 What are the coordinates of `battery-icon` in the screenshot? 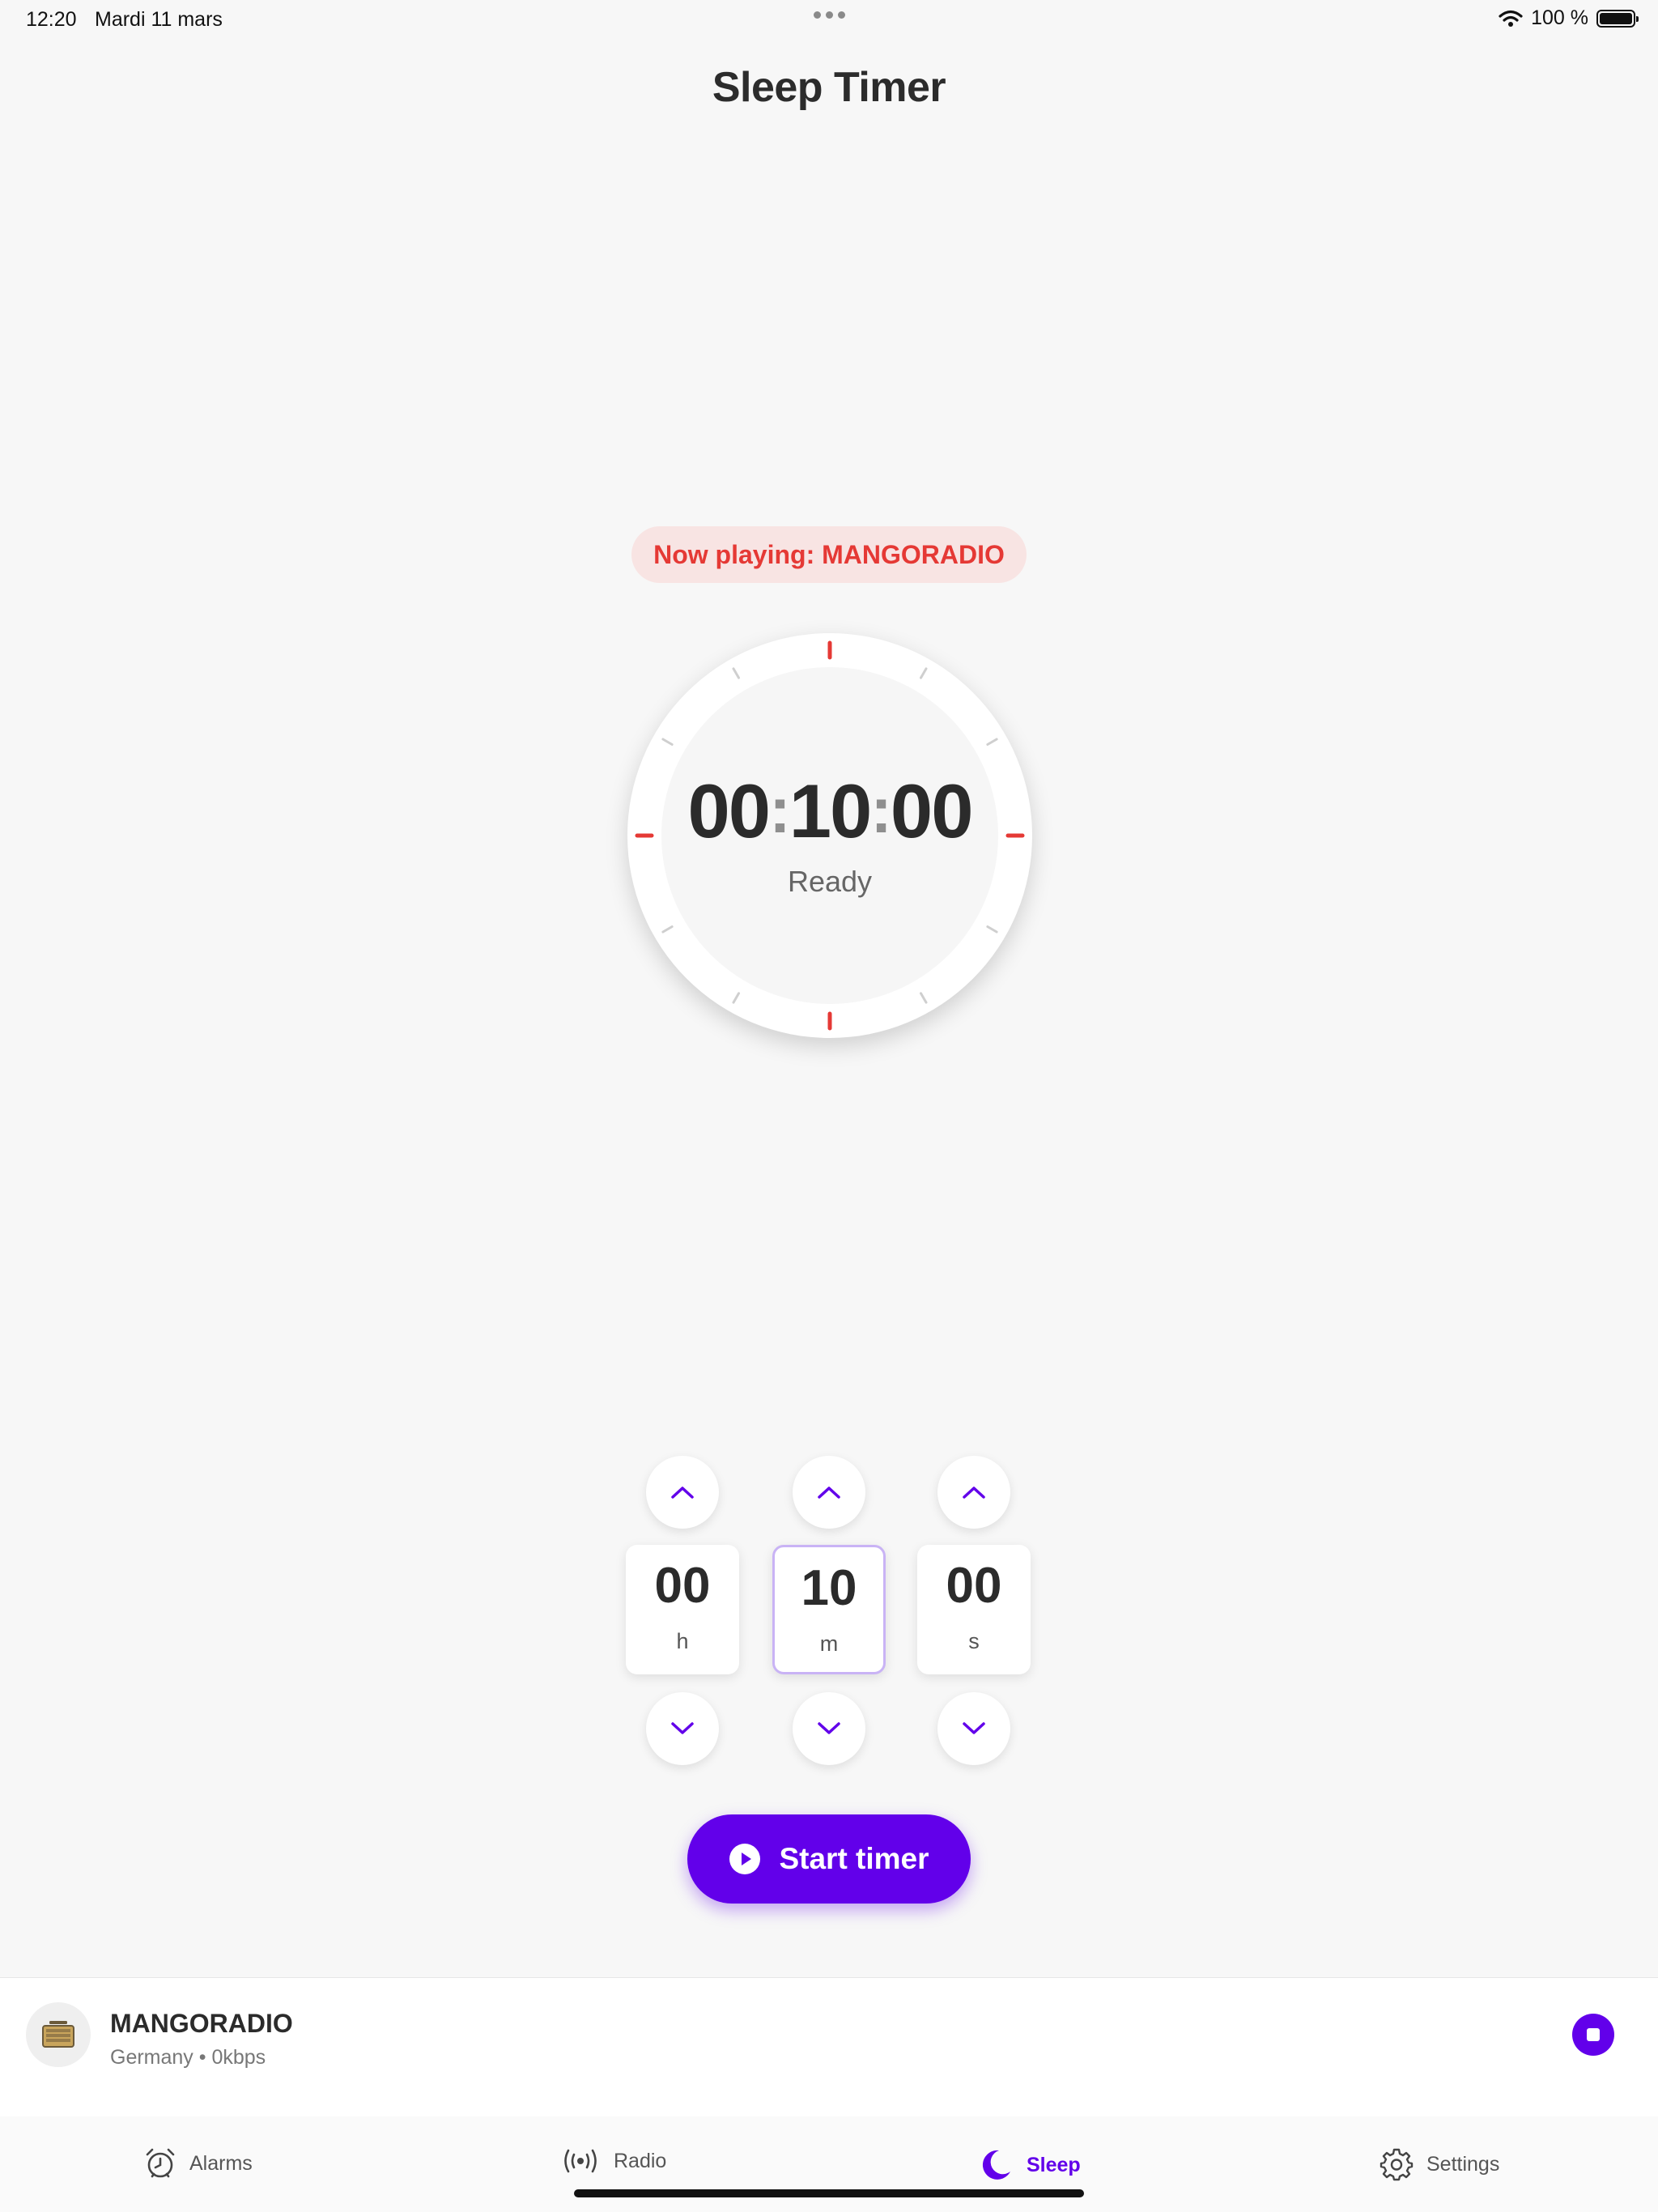 It's located at (1617, 19).